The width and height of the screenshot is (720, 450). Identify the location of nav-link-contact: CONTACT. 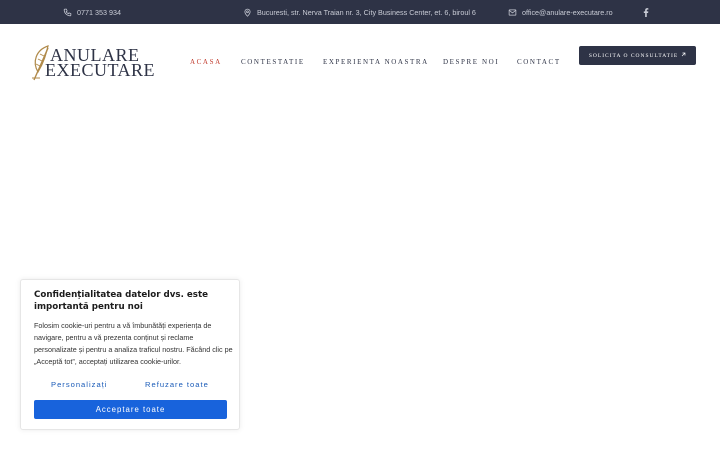
(539, 62).